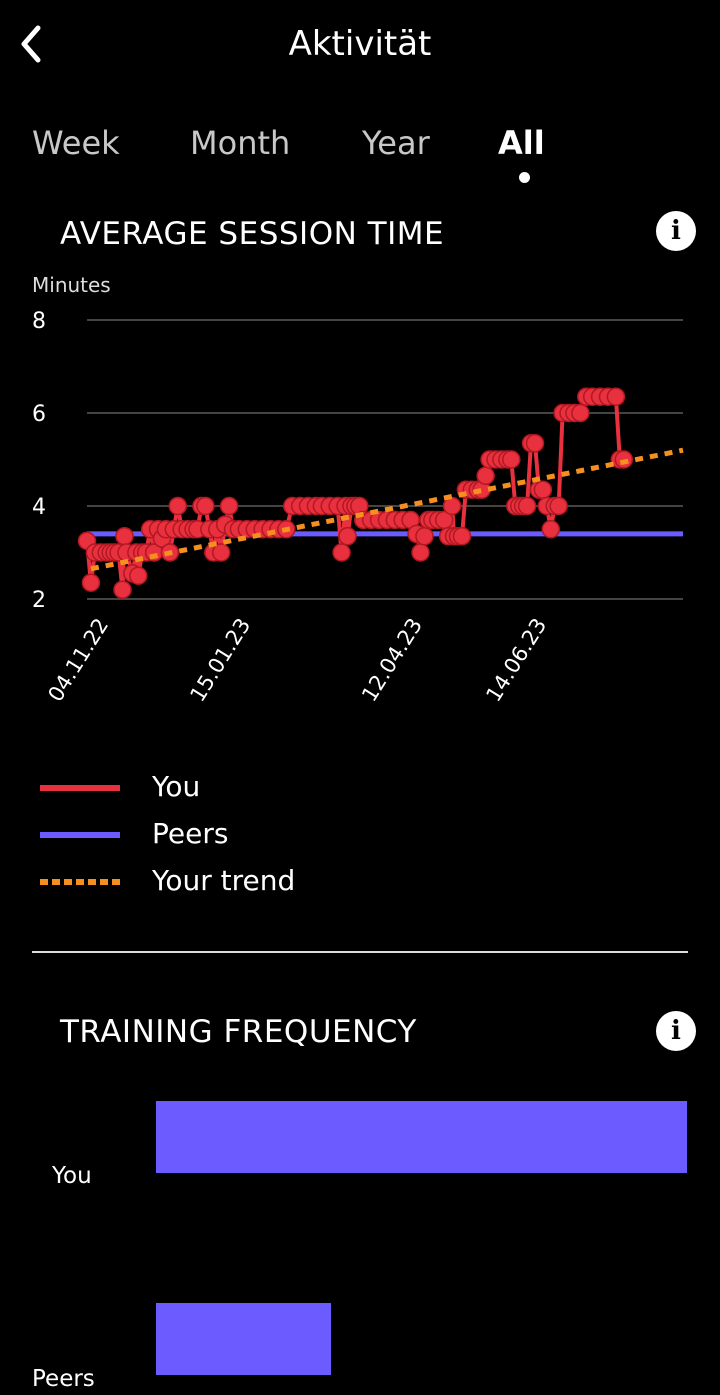 This screenshot has width=720, height=1395. Describe the element at coordinates (220, 660) in the screenshot. I see `x-tick-label: 15.01.23` at that location.